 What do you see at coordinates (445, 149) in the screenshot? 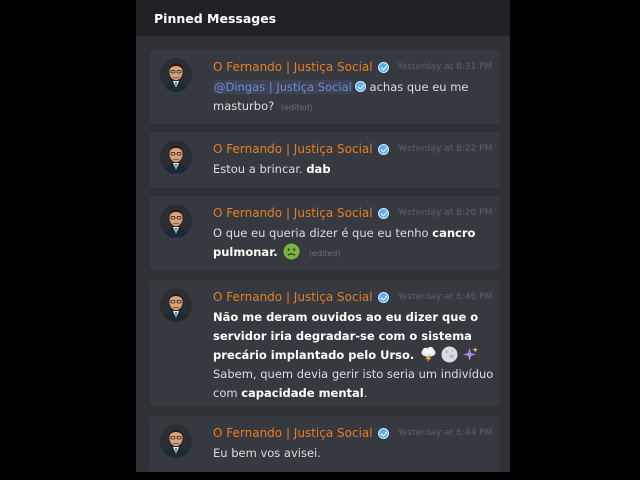
I see `timestamp: Yesterday at 8:22 PM` at bounding box center [445, 149].